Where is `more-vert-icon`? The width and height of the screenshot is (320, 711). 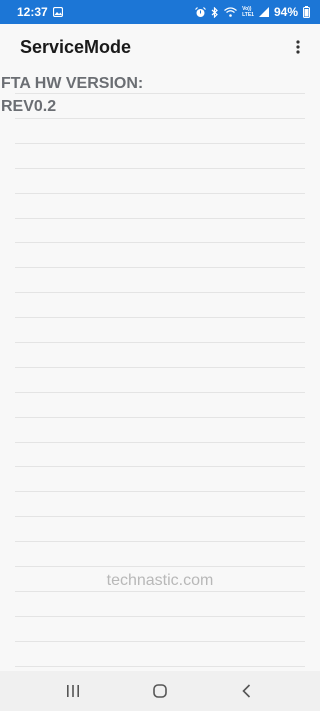 more-vert-icon is located at coordinates (298, 47).